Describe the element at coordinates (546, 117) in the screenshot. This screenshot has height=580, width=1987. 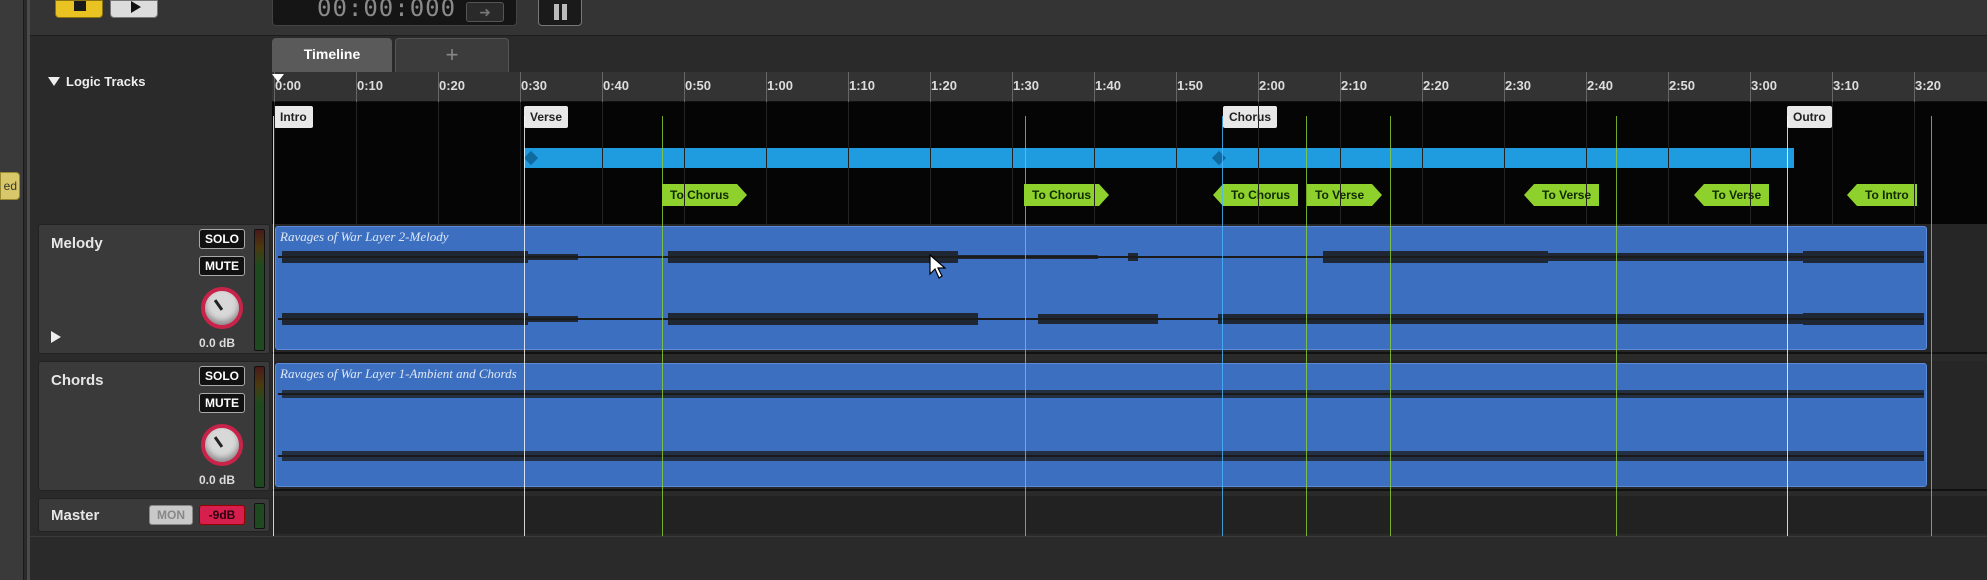
I see `section-marker-verse: Verse` at that location.